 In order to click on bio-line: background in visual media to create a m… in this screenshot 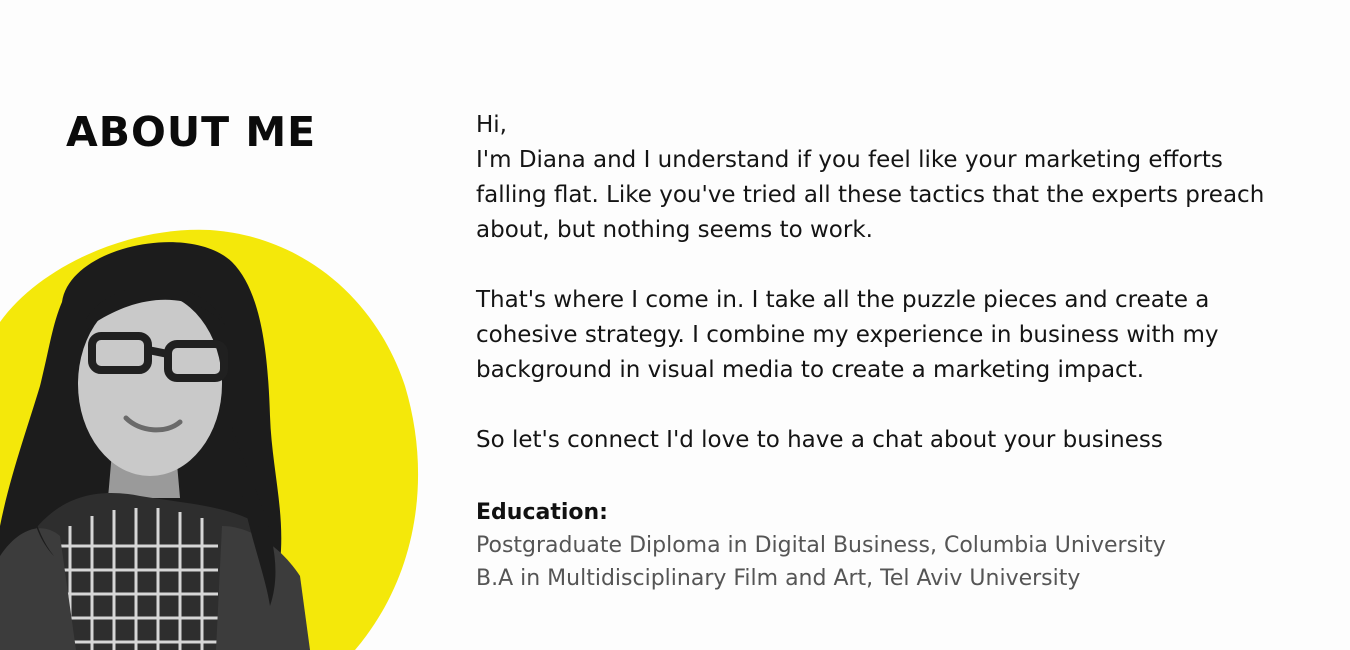, I will do `click(810, 370)`.